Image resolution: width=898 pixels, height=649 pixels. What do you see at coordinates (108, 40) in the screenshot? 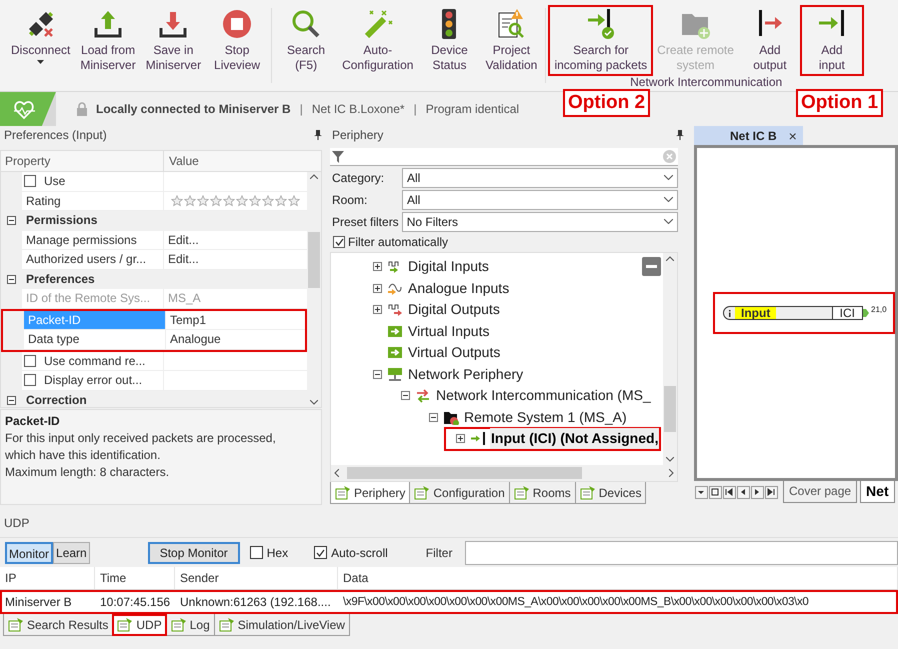
I see `toolbar-button: Load from Miniserver` at bounding box center [108, 40].